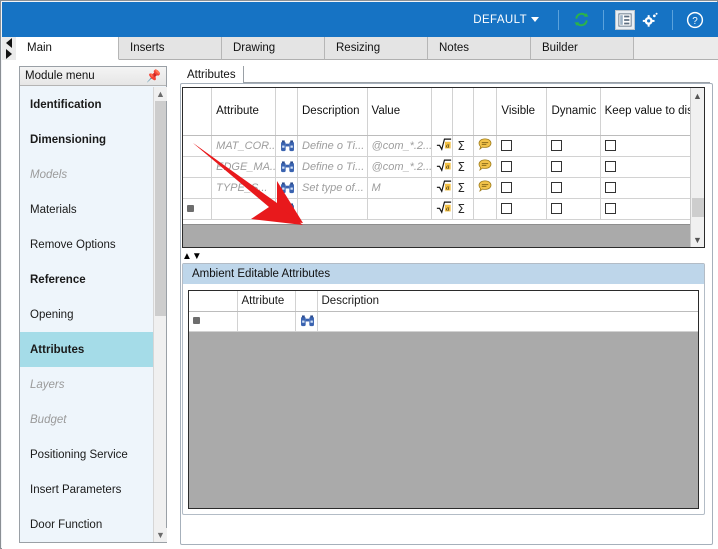  Describe the element at coordinates (86, 314) in the screenshot. I see `sidebar-item-opening: Opening` at that location.